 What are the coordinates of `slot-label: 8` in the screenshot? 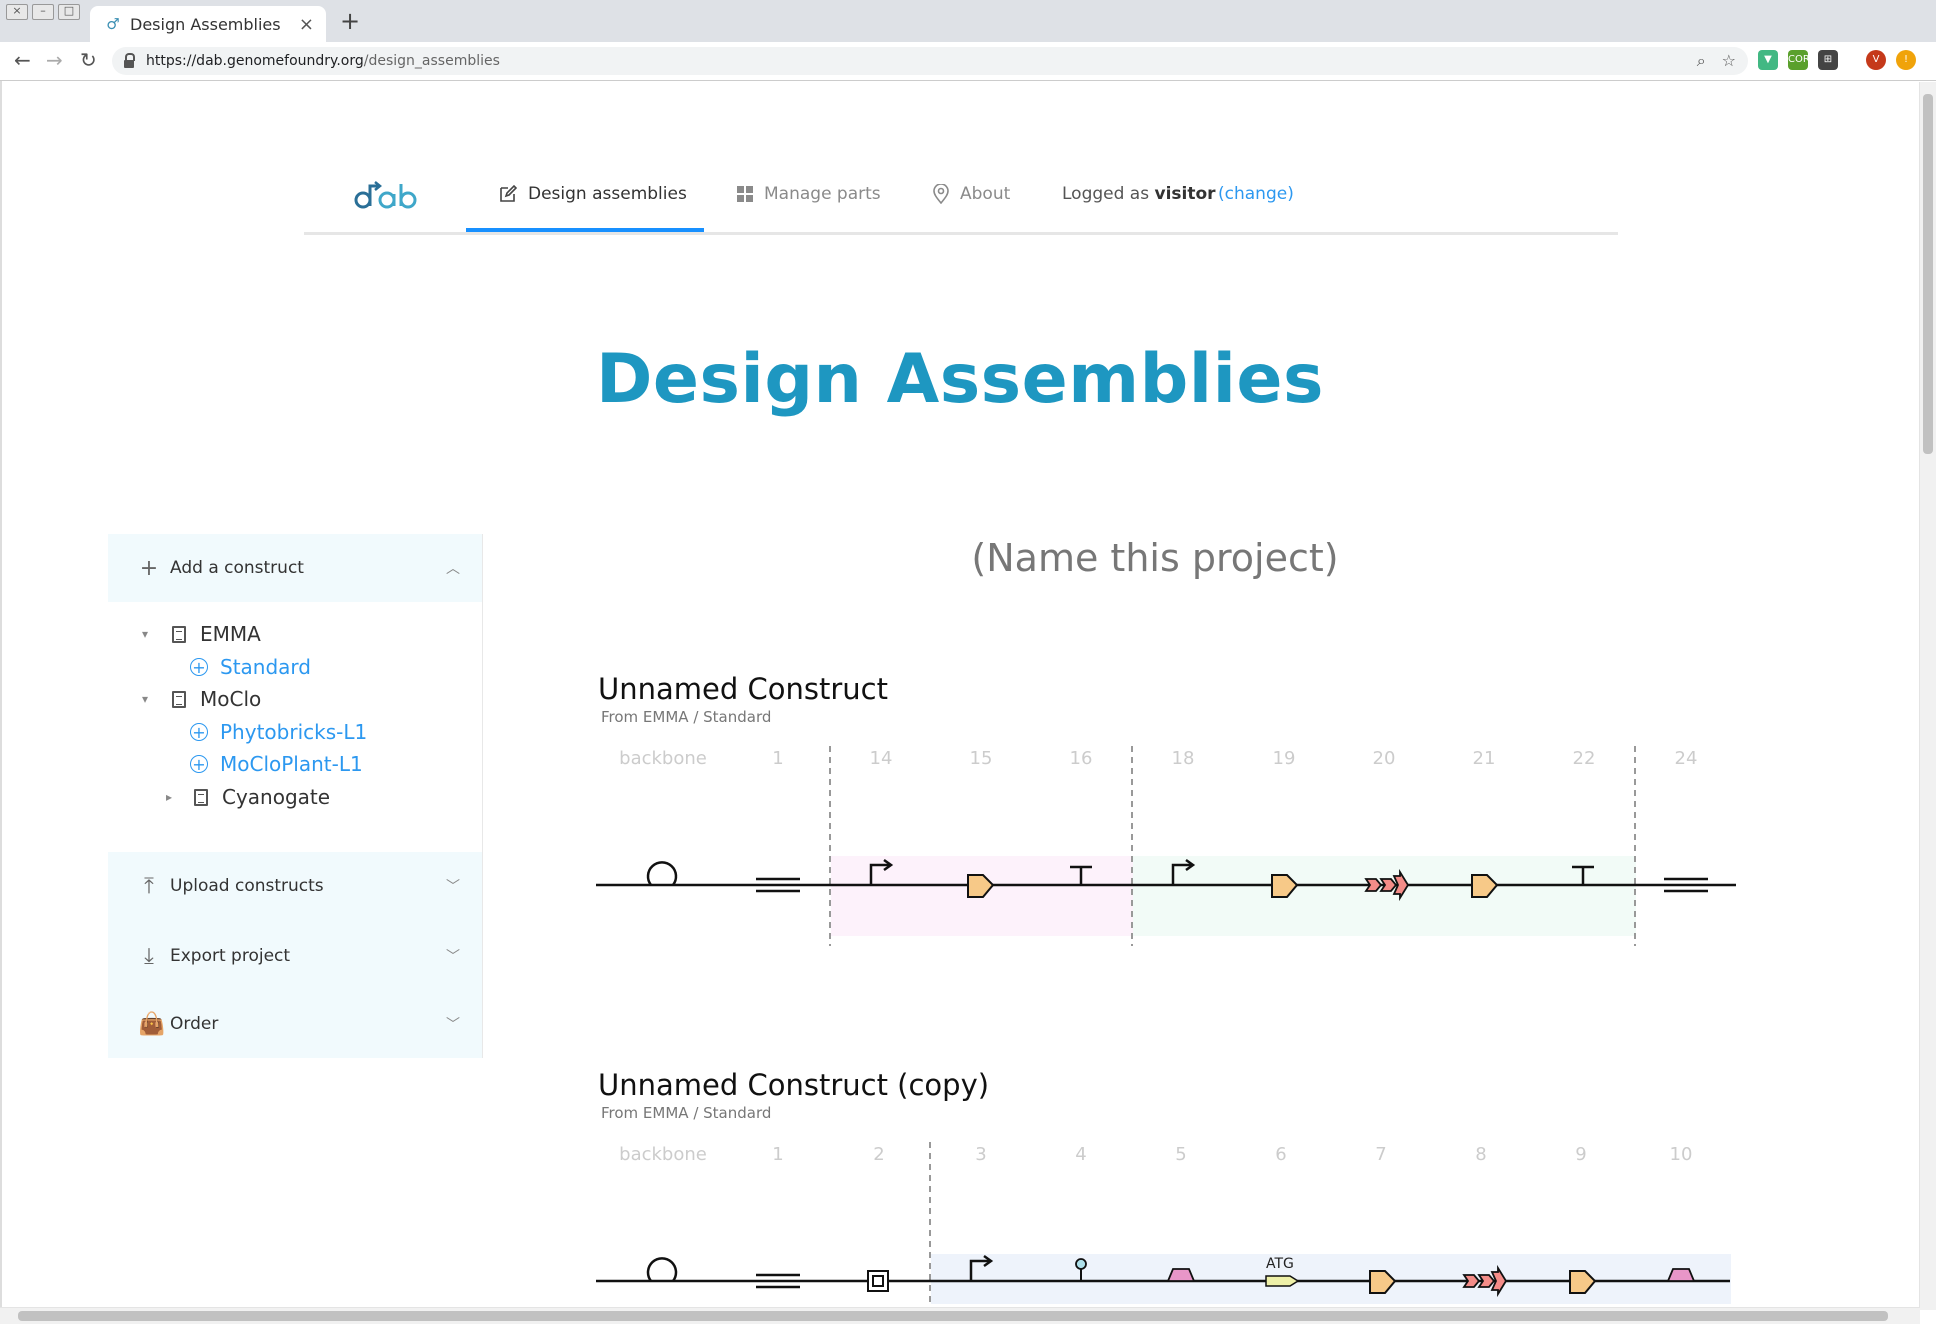 It's located at (1481, 1154).